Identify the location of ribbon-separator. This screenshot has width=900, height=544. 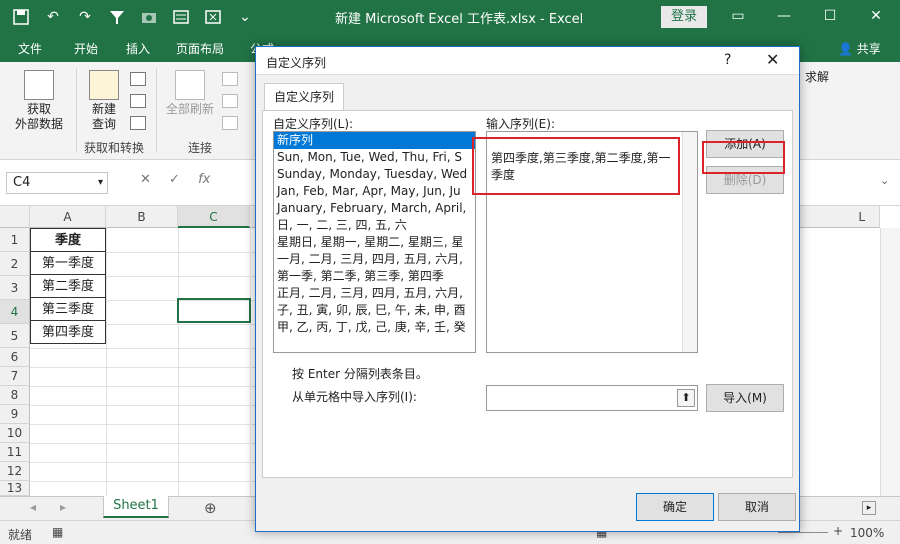
(156, 110).